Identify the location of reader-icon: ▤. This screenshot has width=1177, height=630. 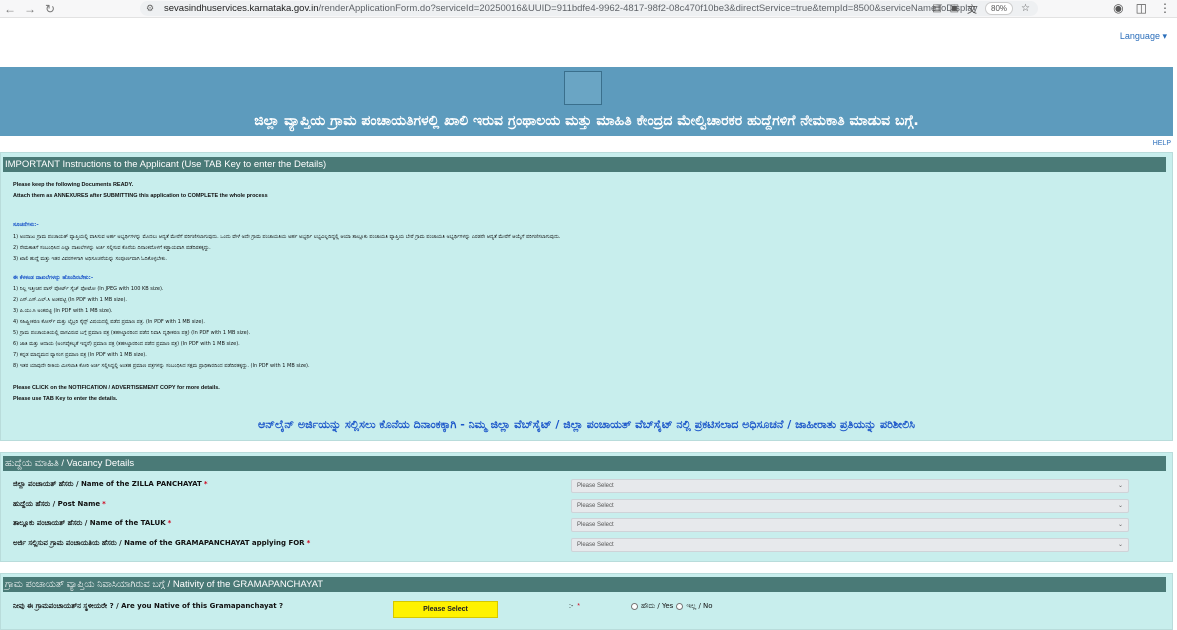
(936, 8).